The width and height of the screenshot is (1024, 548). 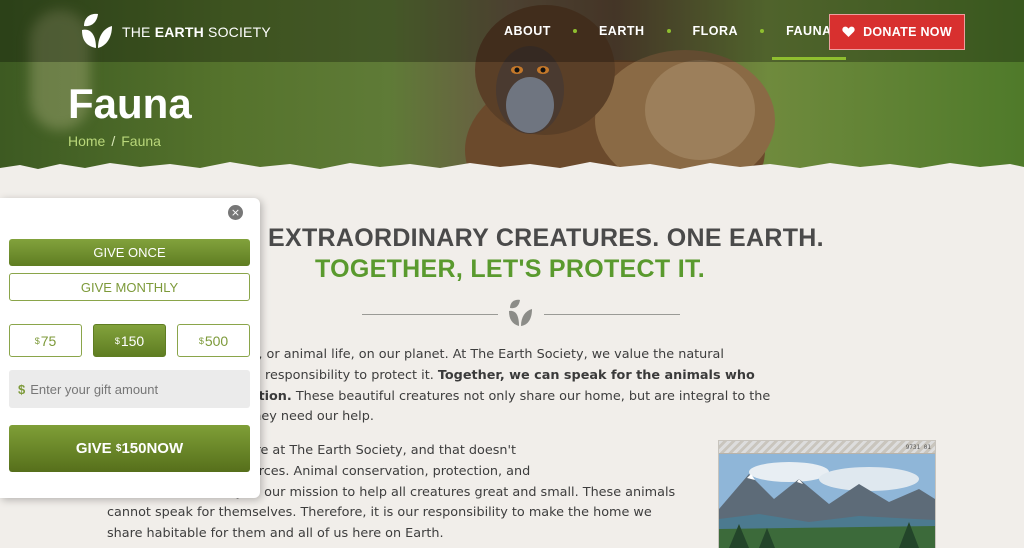 I want to click on heart-icon, so click(x=848, y=31).